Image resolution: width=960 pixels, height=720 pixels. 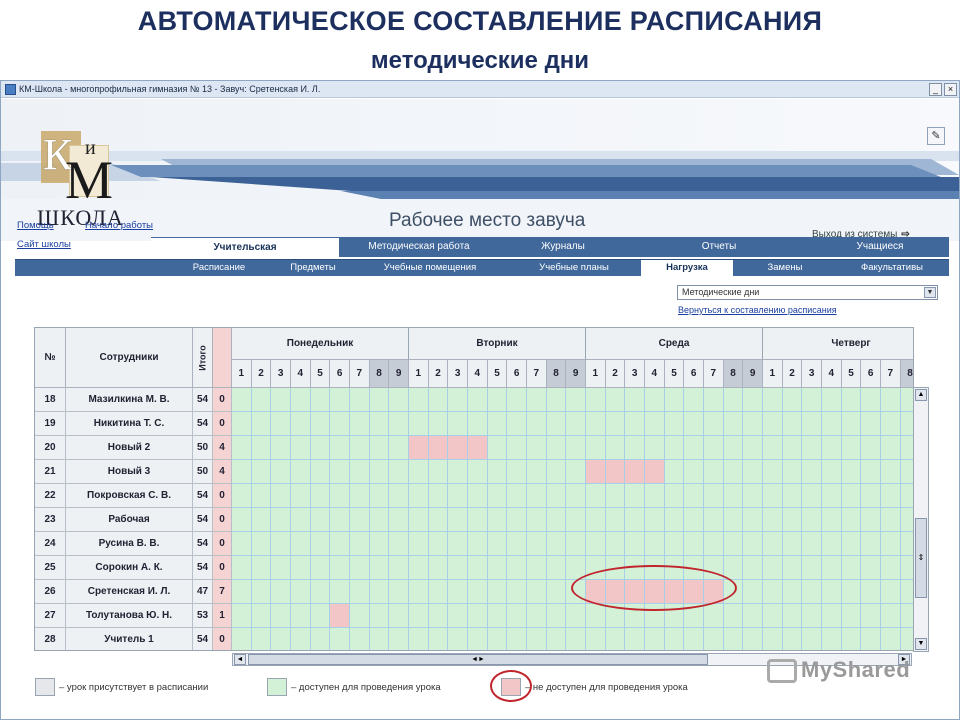 What do you see at coordinates (950, 89) in the screenshot?
I see `close-button: ×` at bounding box center [950, 89].